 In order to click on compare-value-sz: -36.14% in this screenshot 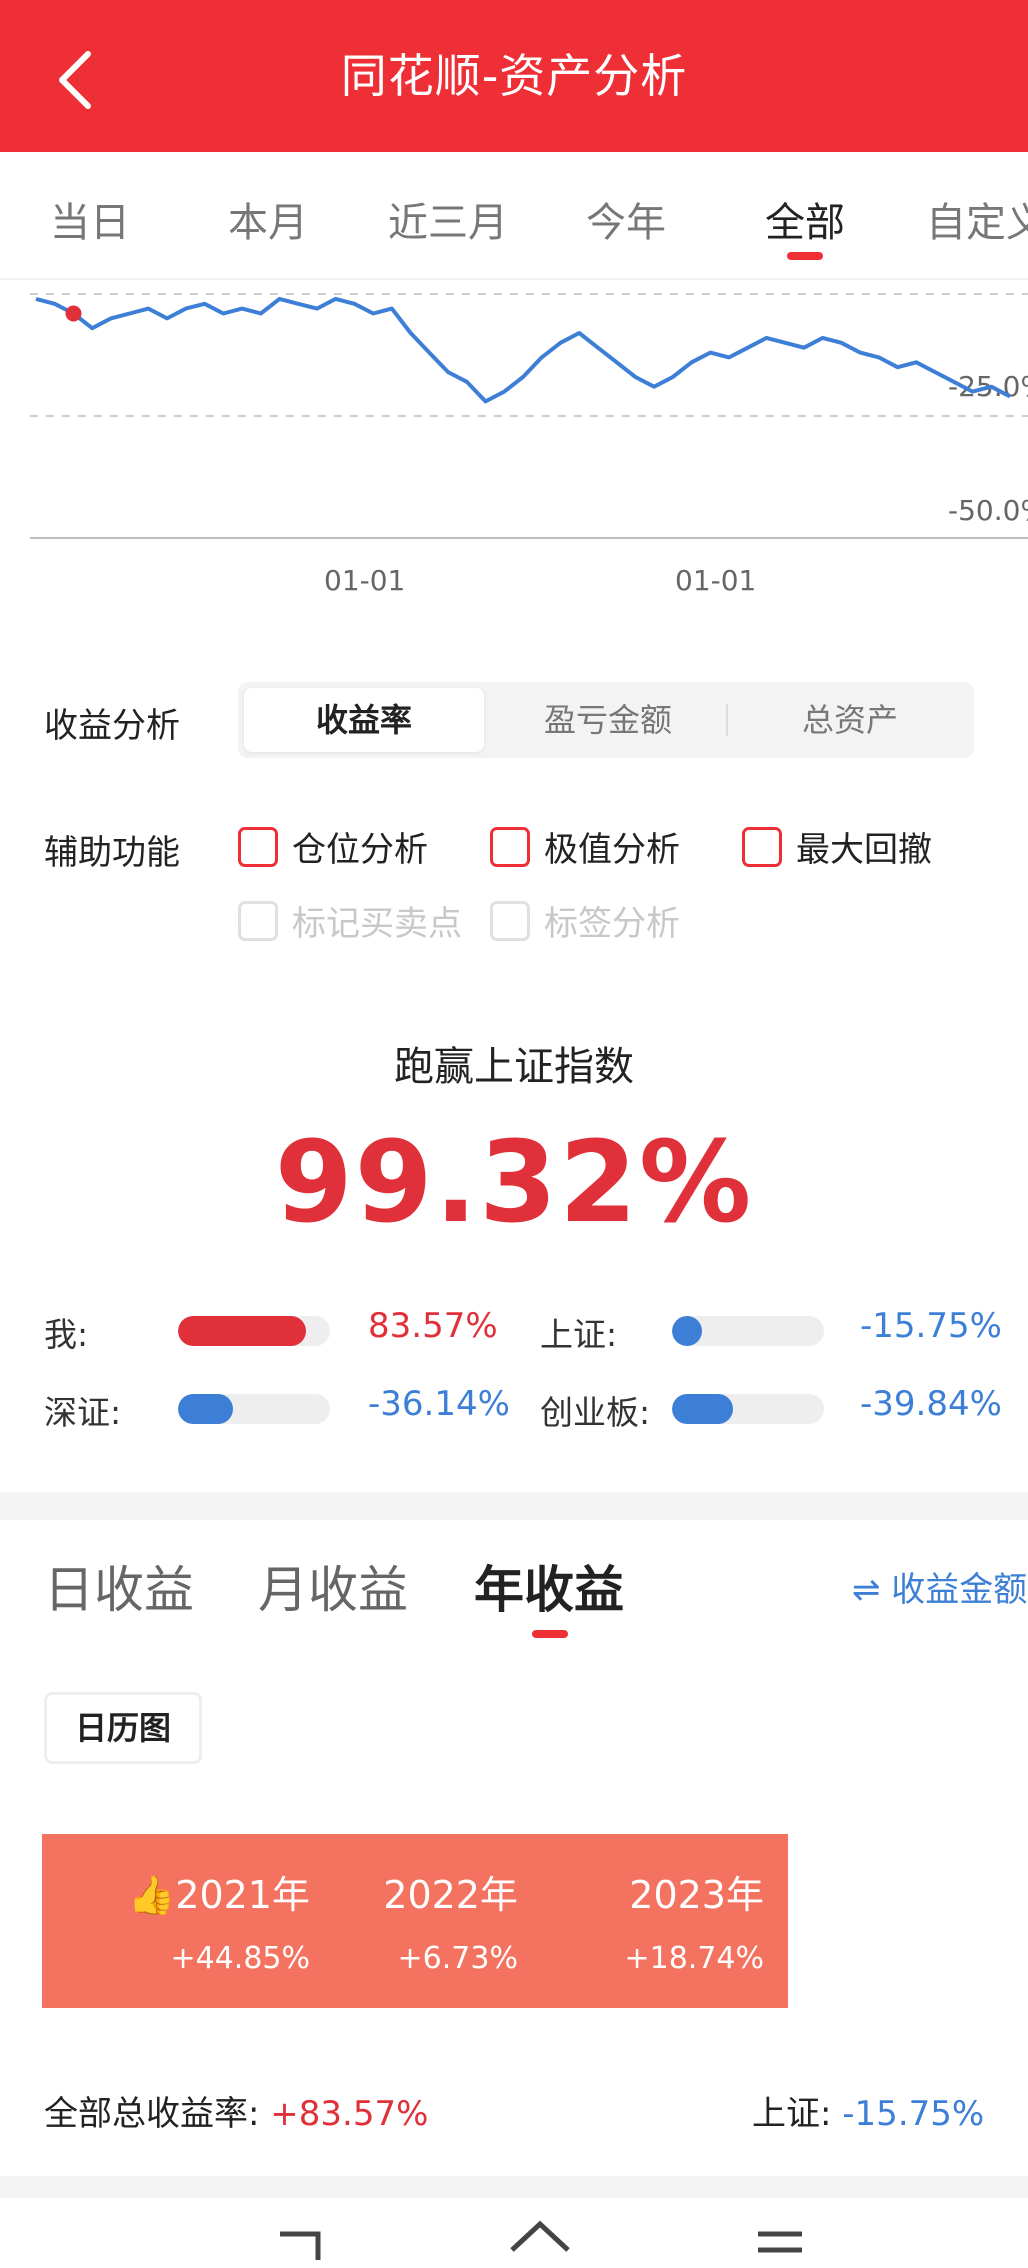, I will do `click(439, 1404)`.